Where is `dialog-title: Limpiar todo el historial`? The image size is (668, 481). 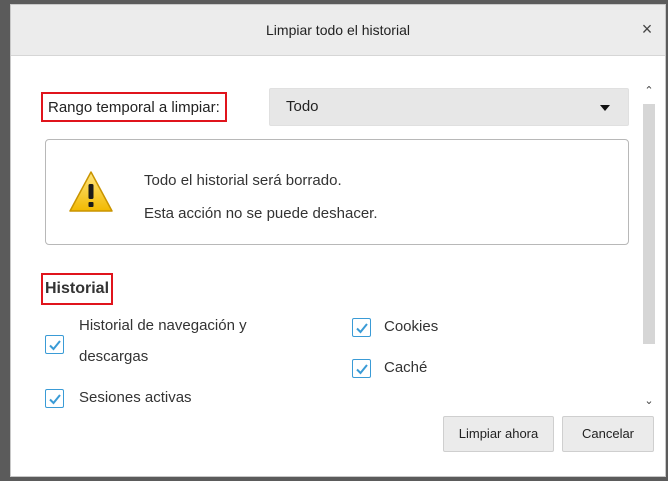
dialog-title: Limpiar todo el historial is located at coordinates (338, 30).